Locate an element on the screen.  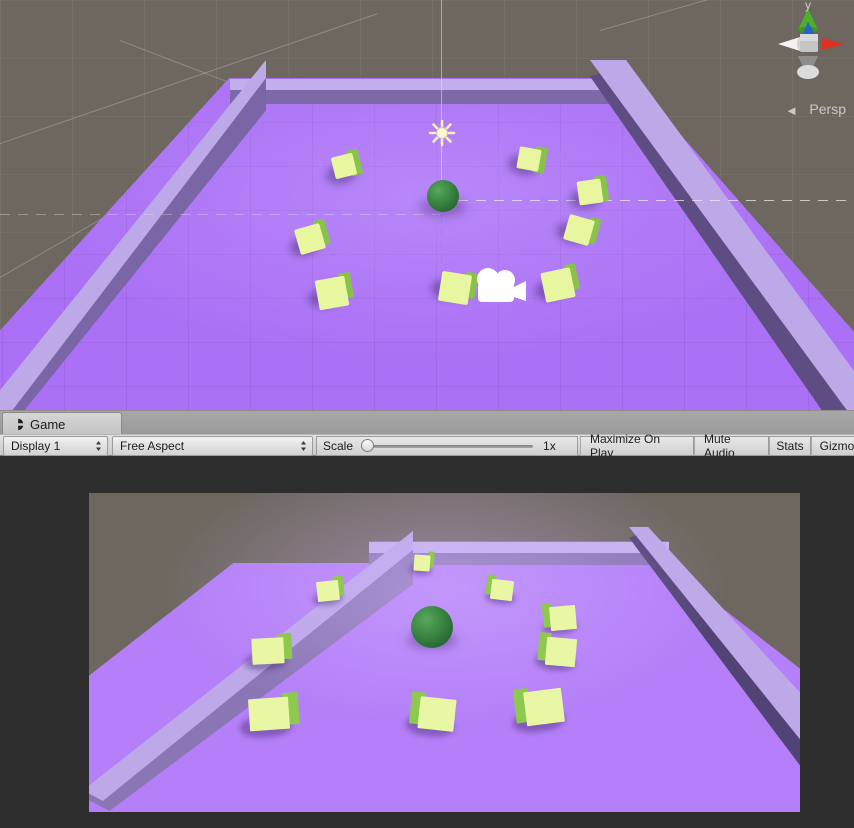
movie-camera-icon is located at coordinates (501, 285).